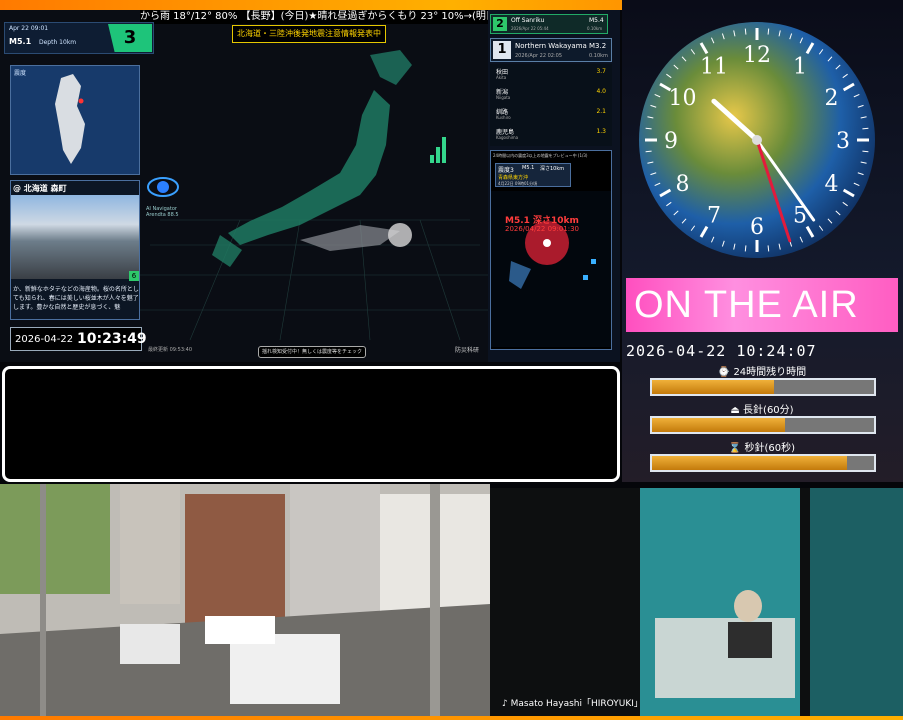  Describe the element at coordinates (467, 350) in the screenshot. I see `nied-label: 防災科研` at that location.